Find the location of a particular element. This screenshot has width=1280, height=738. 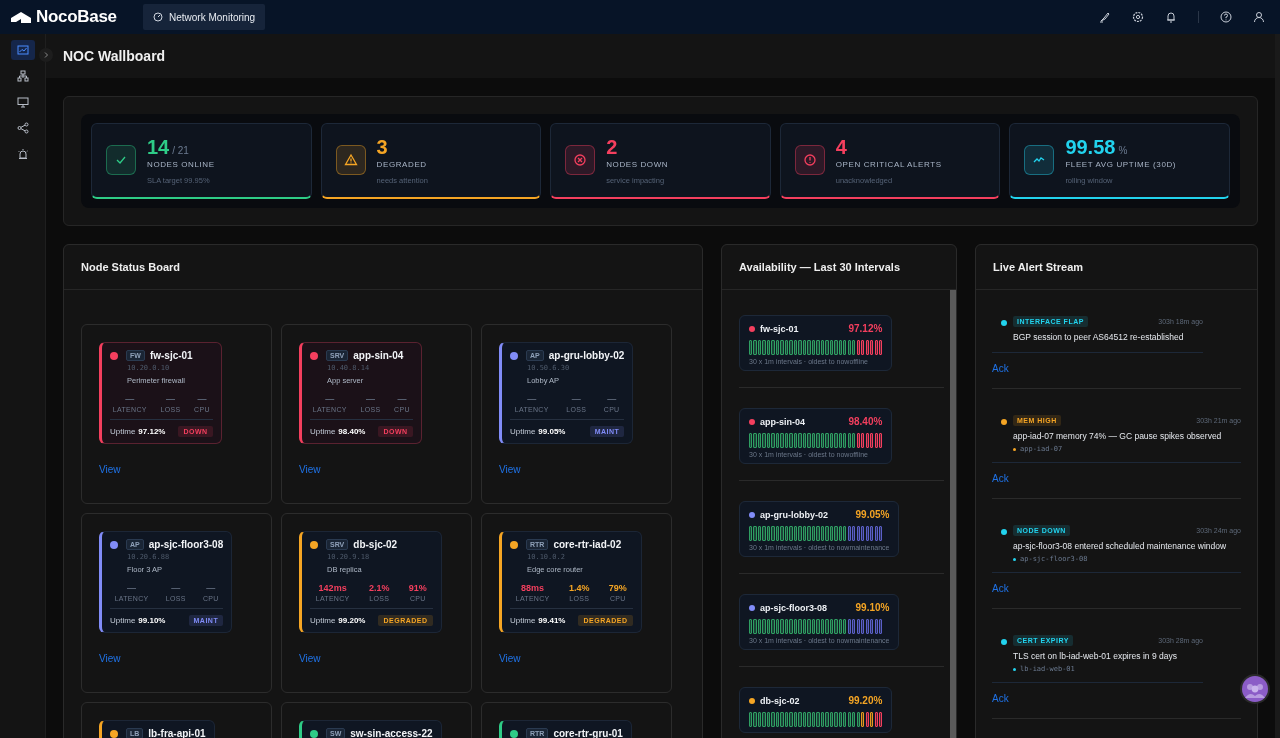

page-title: NOC Wallboard is located at coordinates (114, 56).